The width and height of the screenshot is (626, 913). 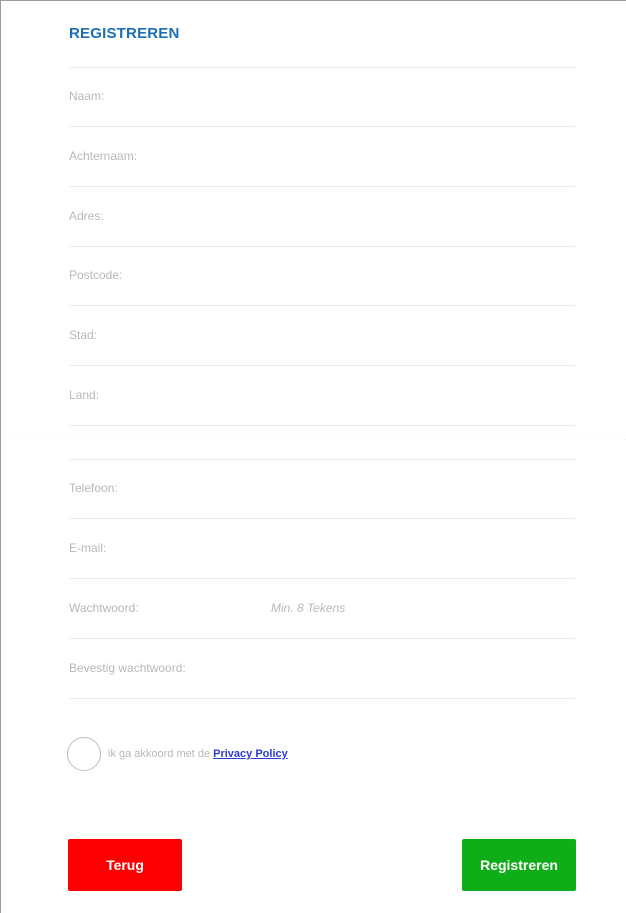 I want to click on last-name-field: Achternaam:, so click(x=324, y=158).